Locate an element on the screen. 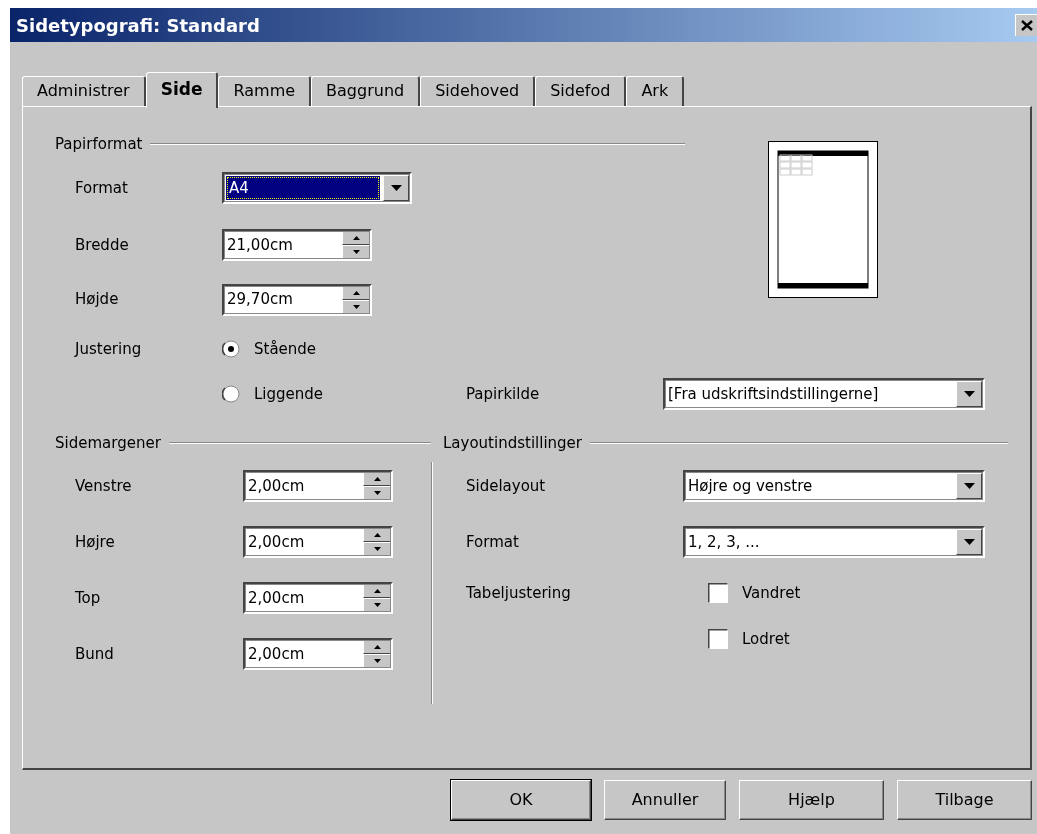 The image size is (1037, 834). spin-field: 21,00cm is located at coordinates (297, 245).